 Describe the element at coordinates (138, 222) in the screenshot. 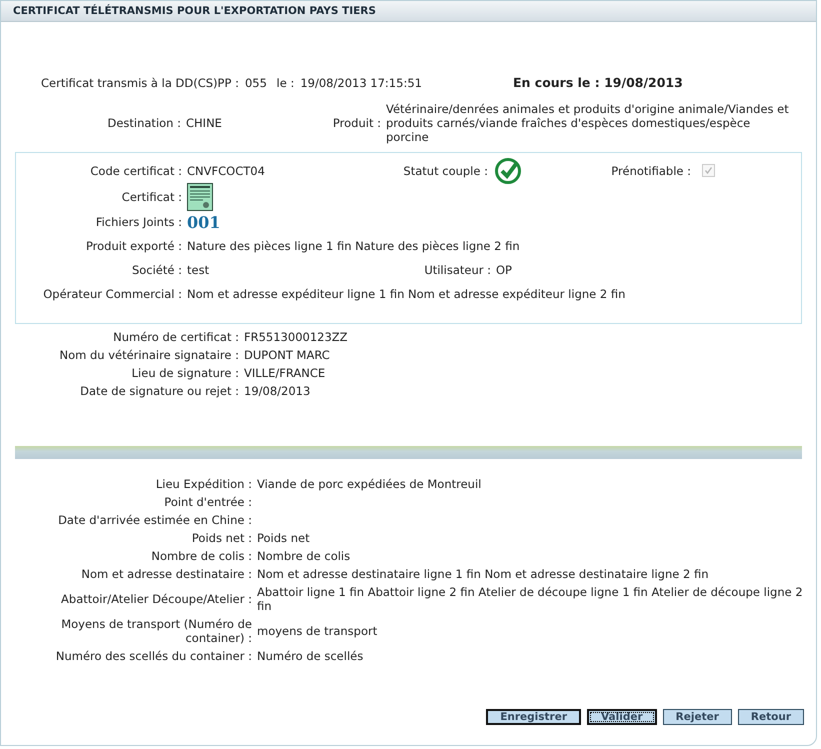

I see `field-label: Fichiers Joints :` at that location.